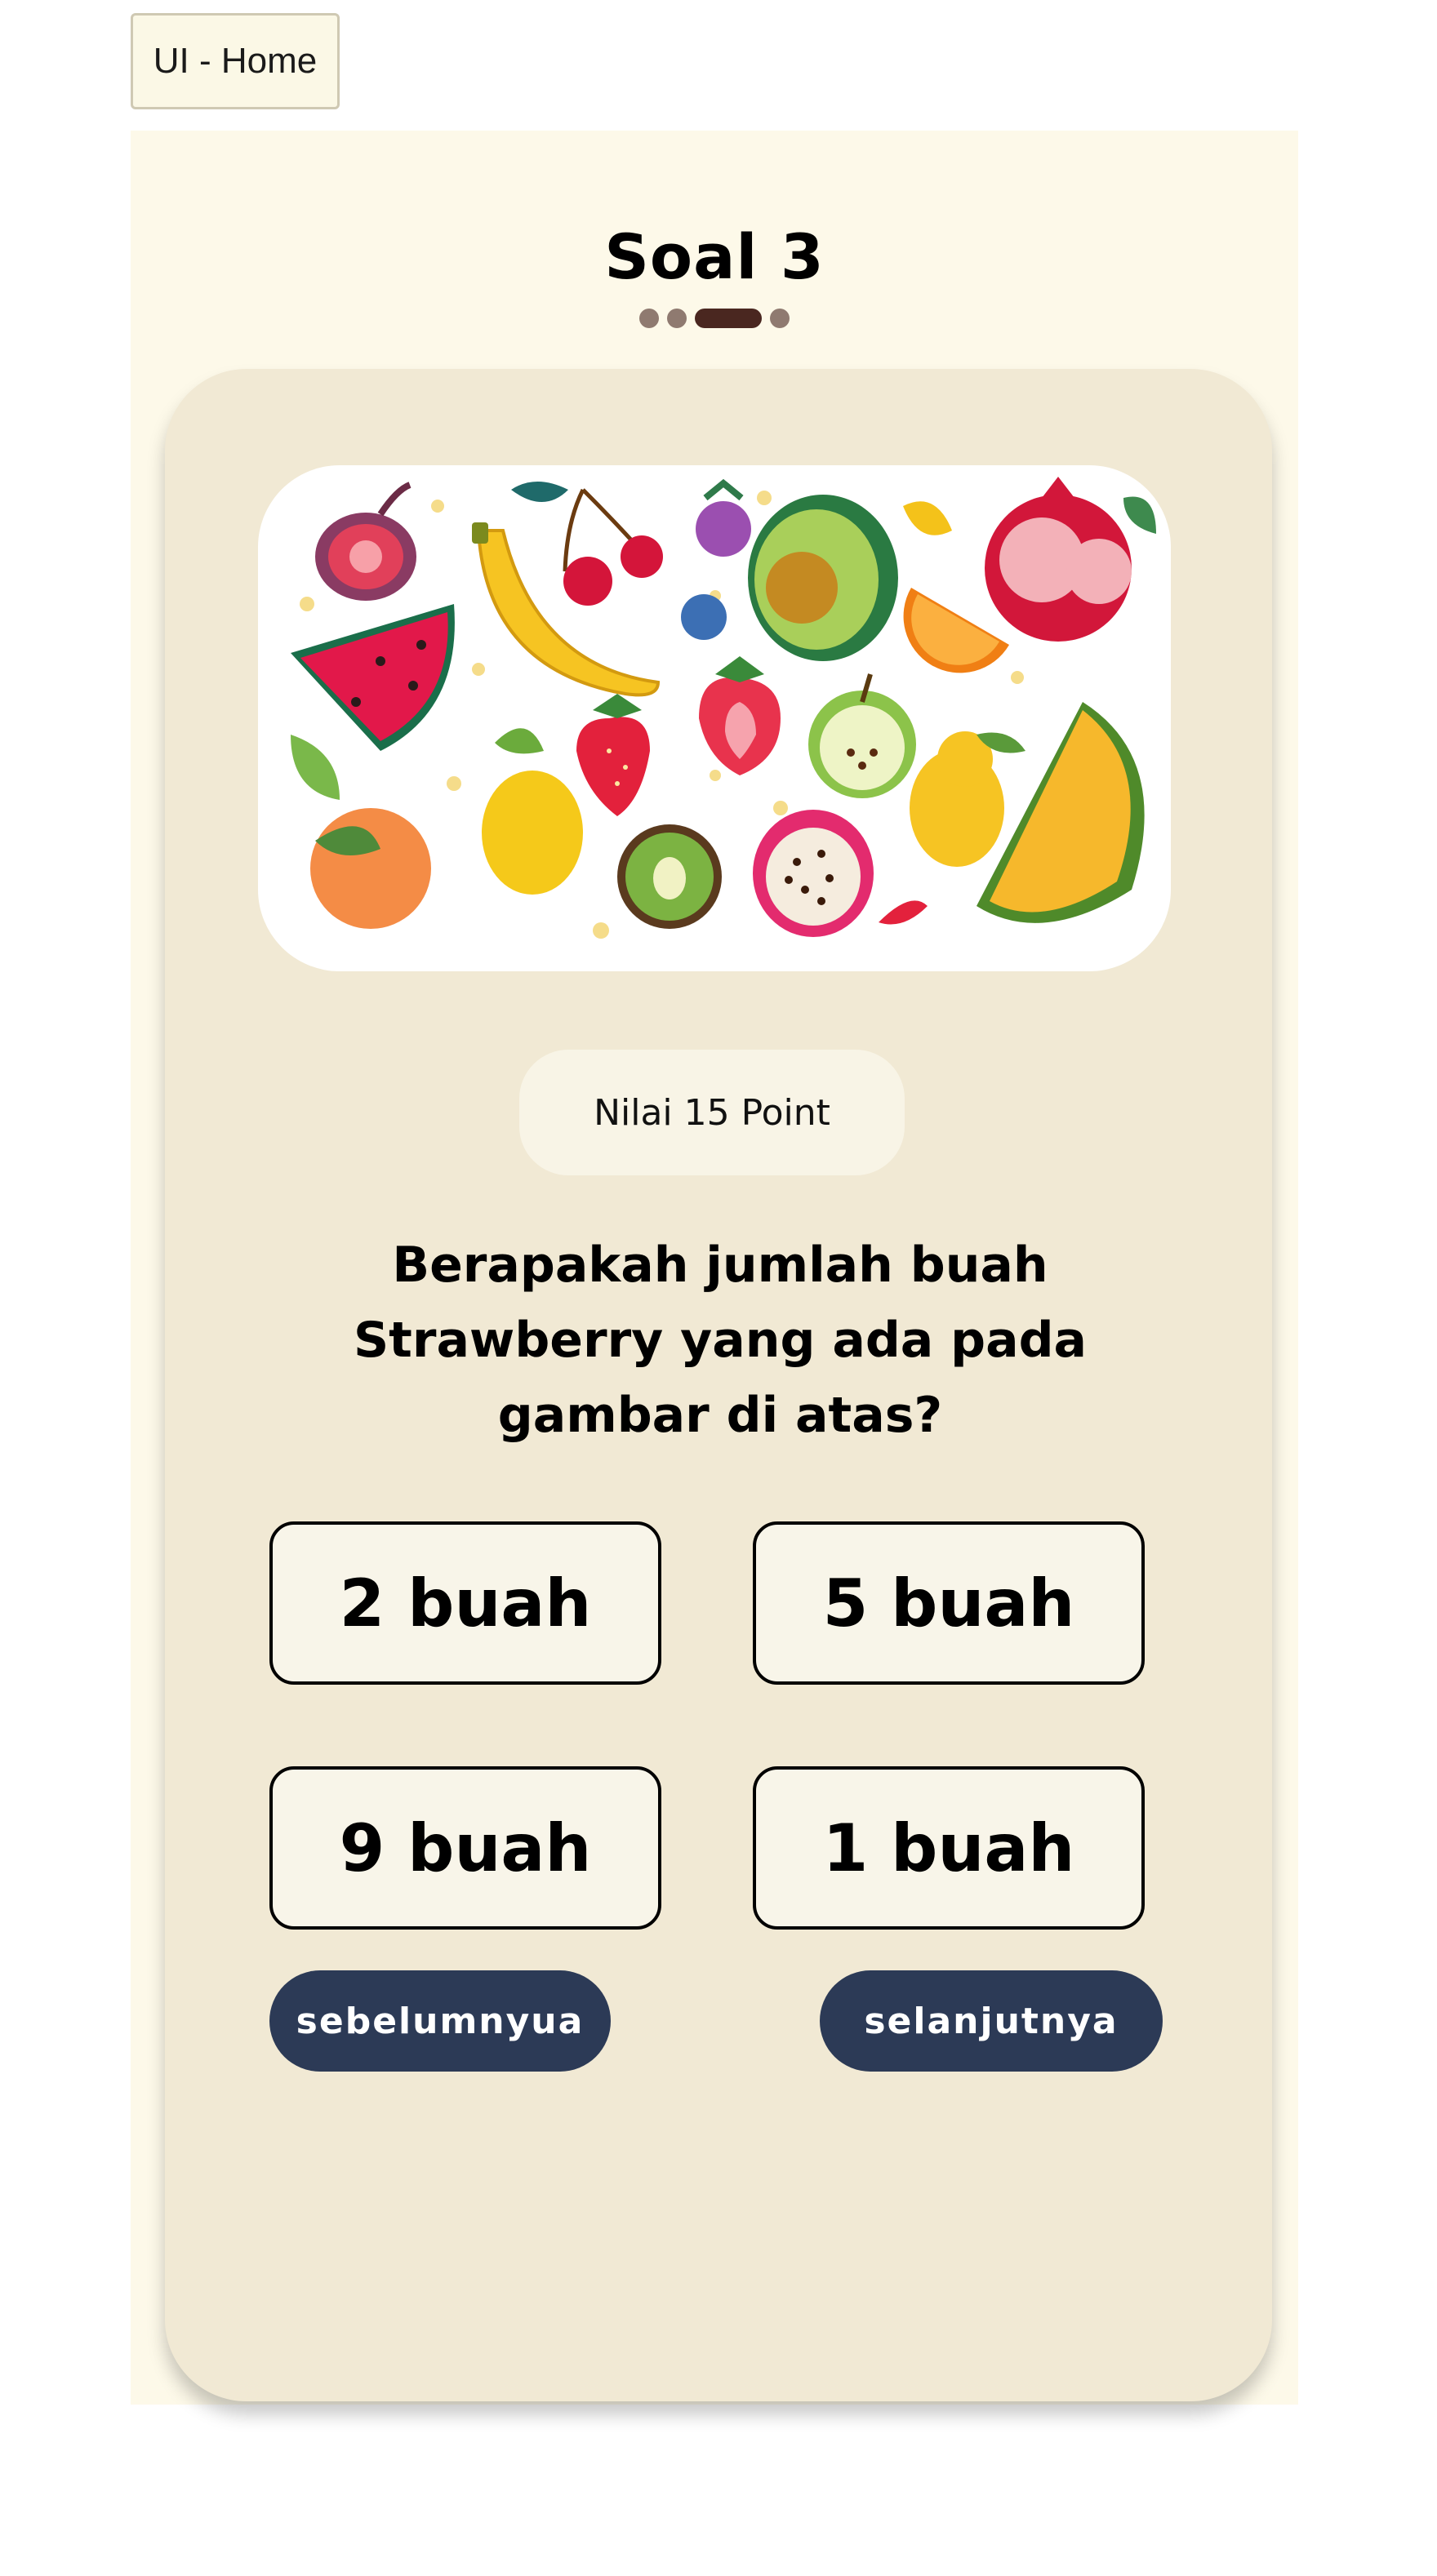 The height and width of the screenshot is (2576, 1437). What do you see at coordinates (991, 2021) in the screenshot?
I see `next-button: selanjutnya` at bounding box center [991, 2021].